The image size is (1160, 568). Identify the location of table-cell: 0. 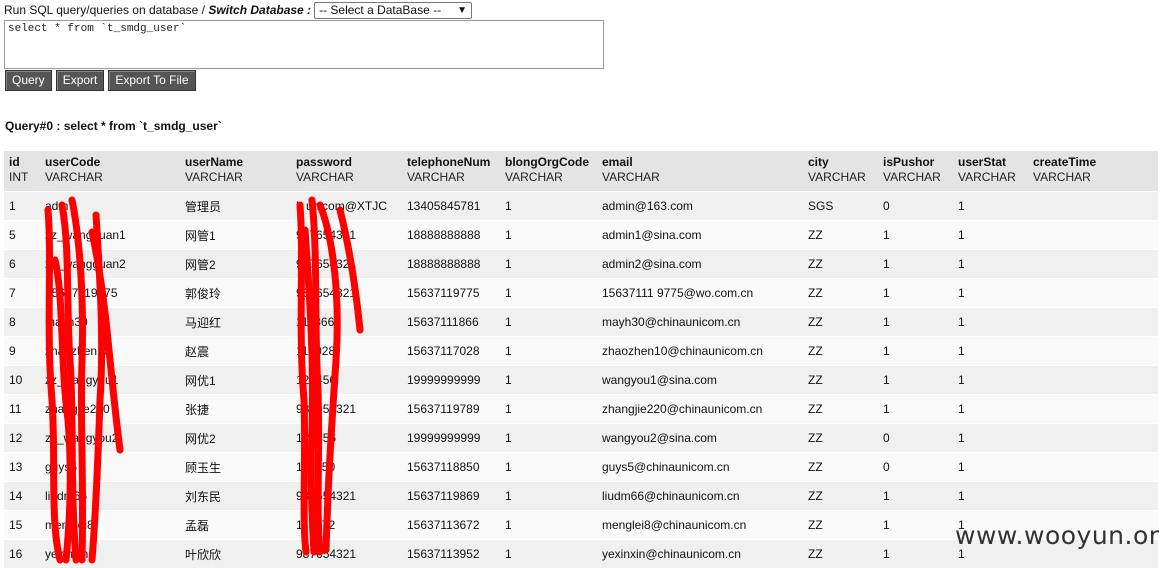
(915, 467).